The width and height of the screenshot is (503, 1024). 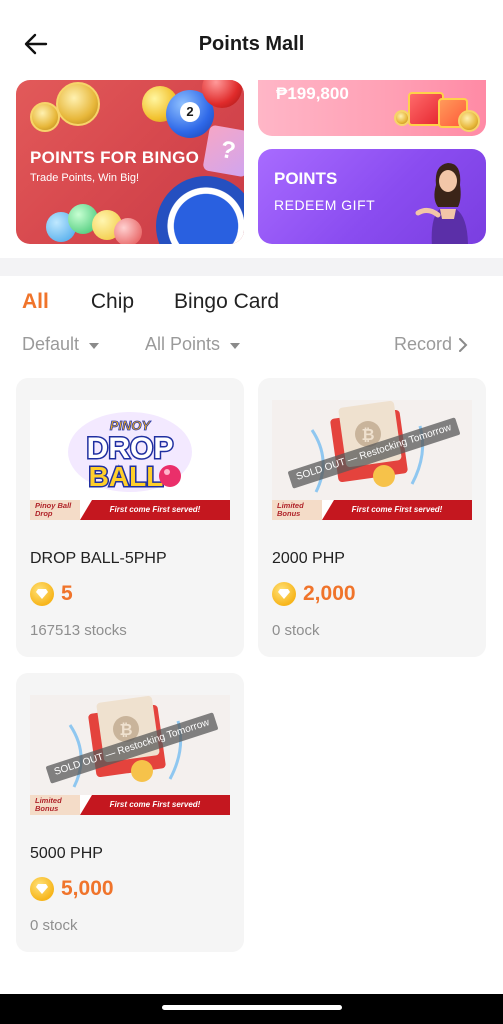 What do you see at coordinates (131, 425) in the screenshot?
I see `logo-top-text: PINOY` at bounding box center [131, 425].